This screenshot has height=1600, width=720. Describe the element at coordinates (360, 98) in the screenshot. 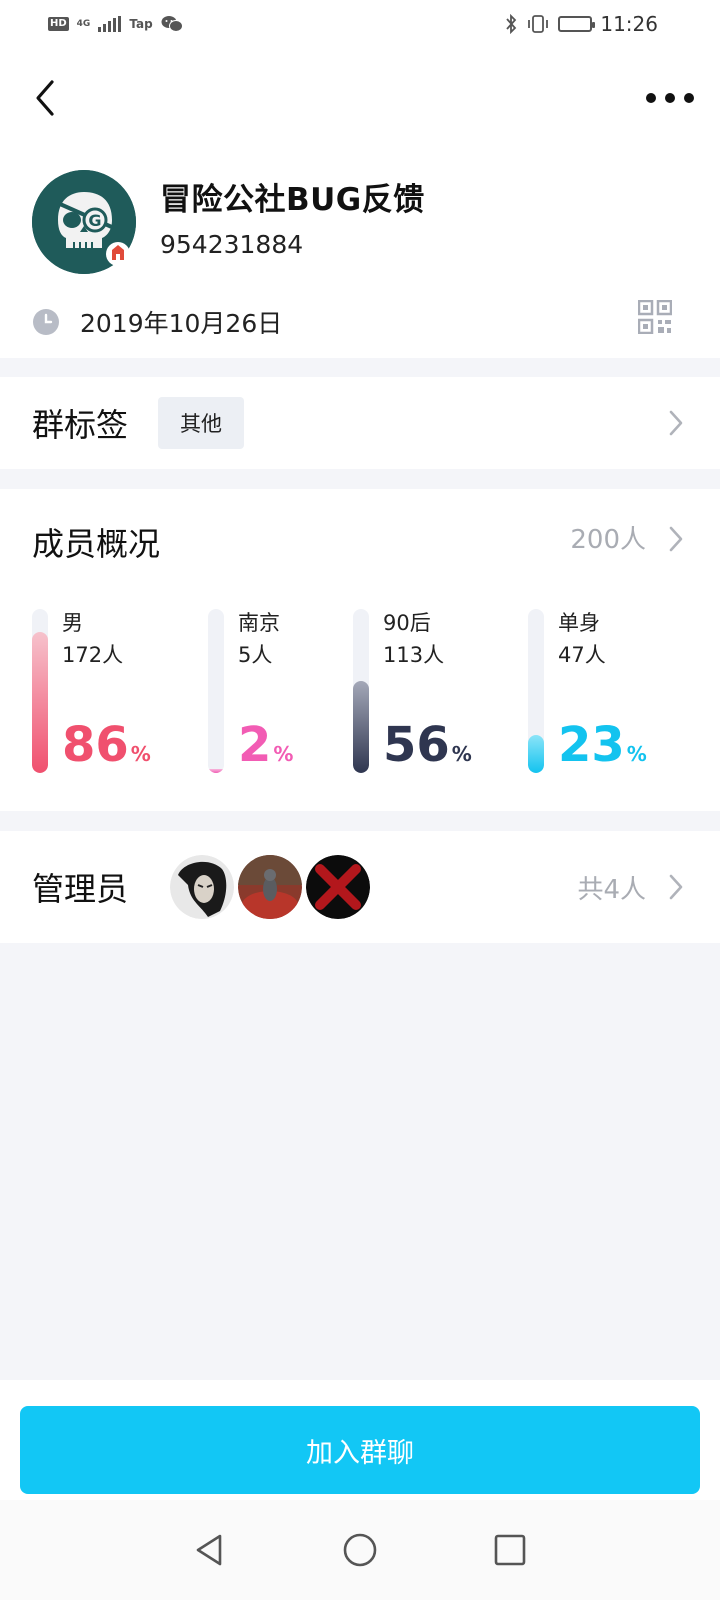

I see `top-nav` at that location.